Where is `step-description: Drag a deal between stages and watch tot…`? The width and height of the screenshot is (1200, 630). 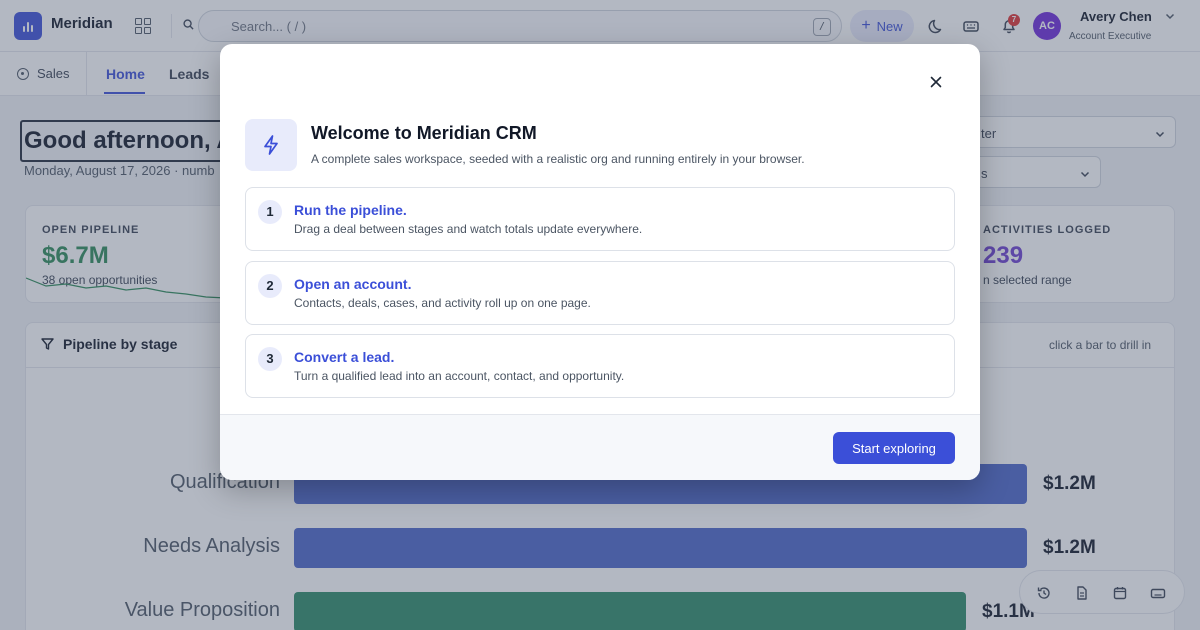
step-description: Drag a deal between stages and watch tot… is located at coordinates (468, 229).